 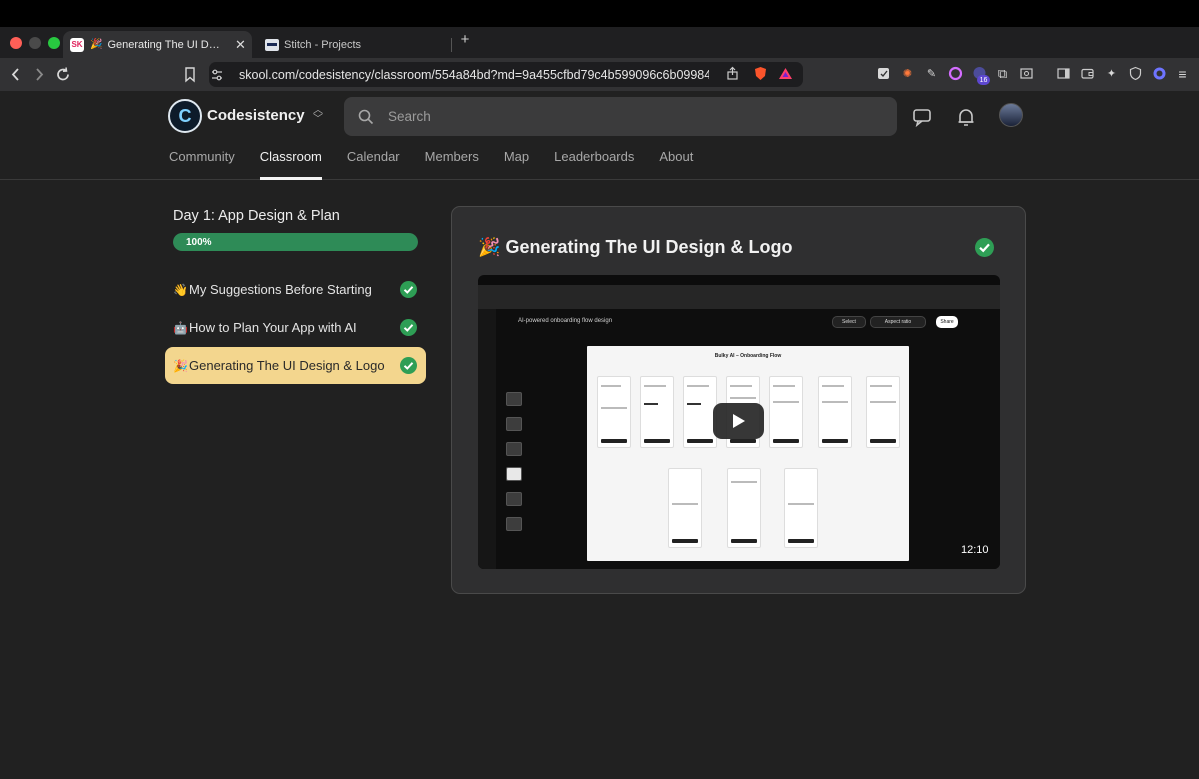 I want to click on nav-about: About, so click(x=676, y=164).